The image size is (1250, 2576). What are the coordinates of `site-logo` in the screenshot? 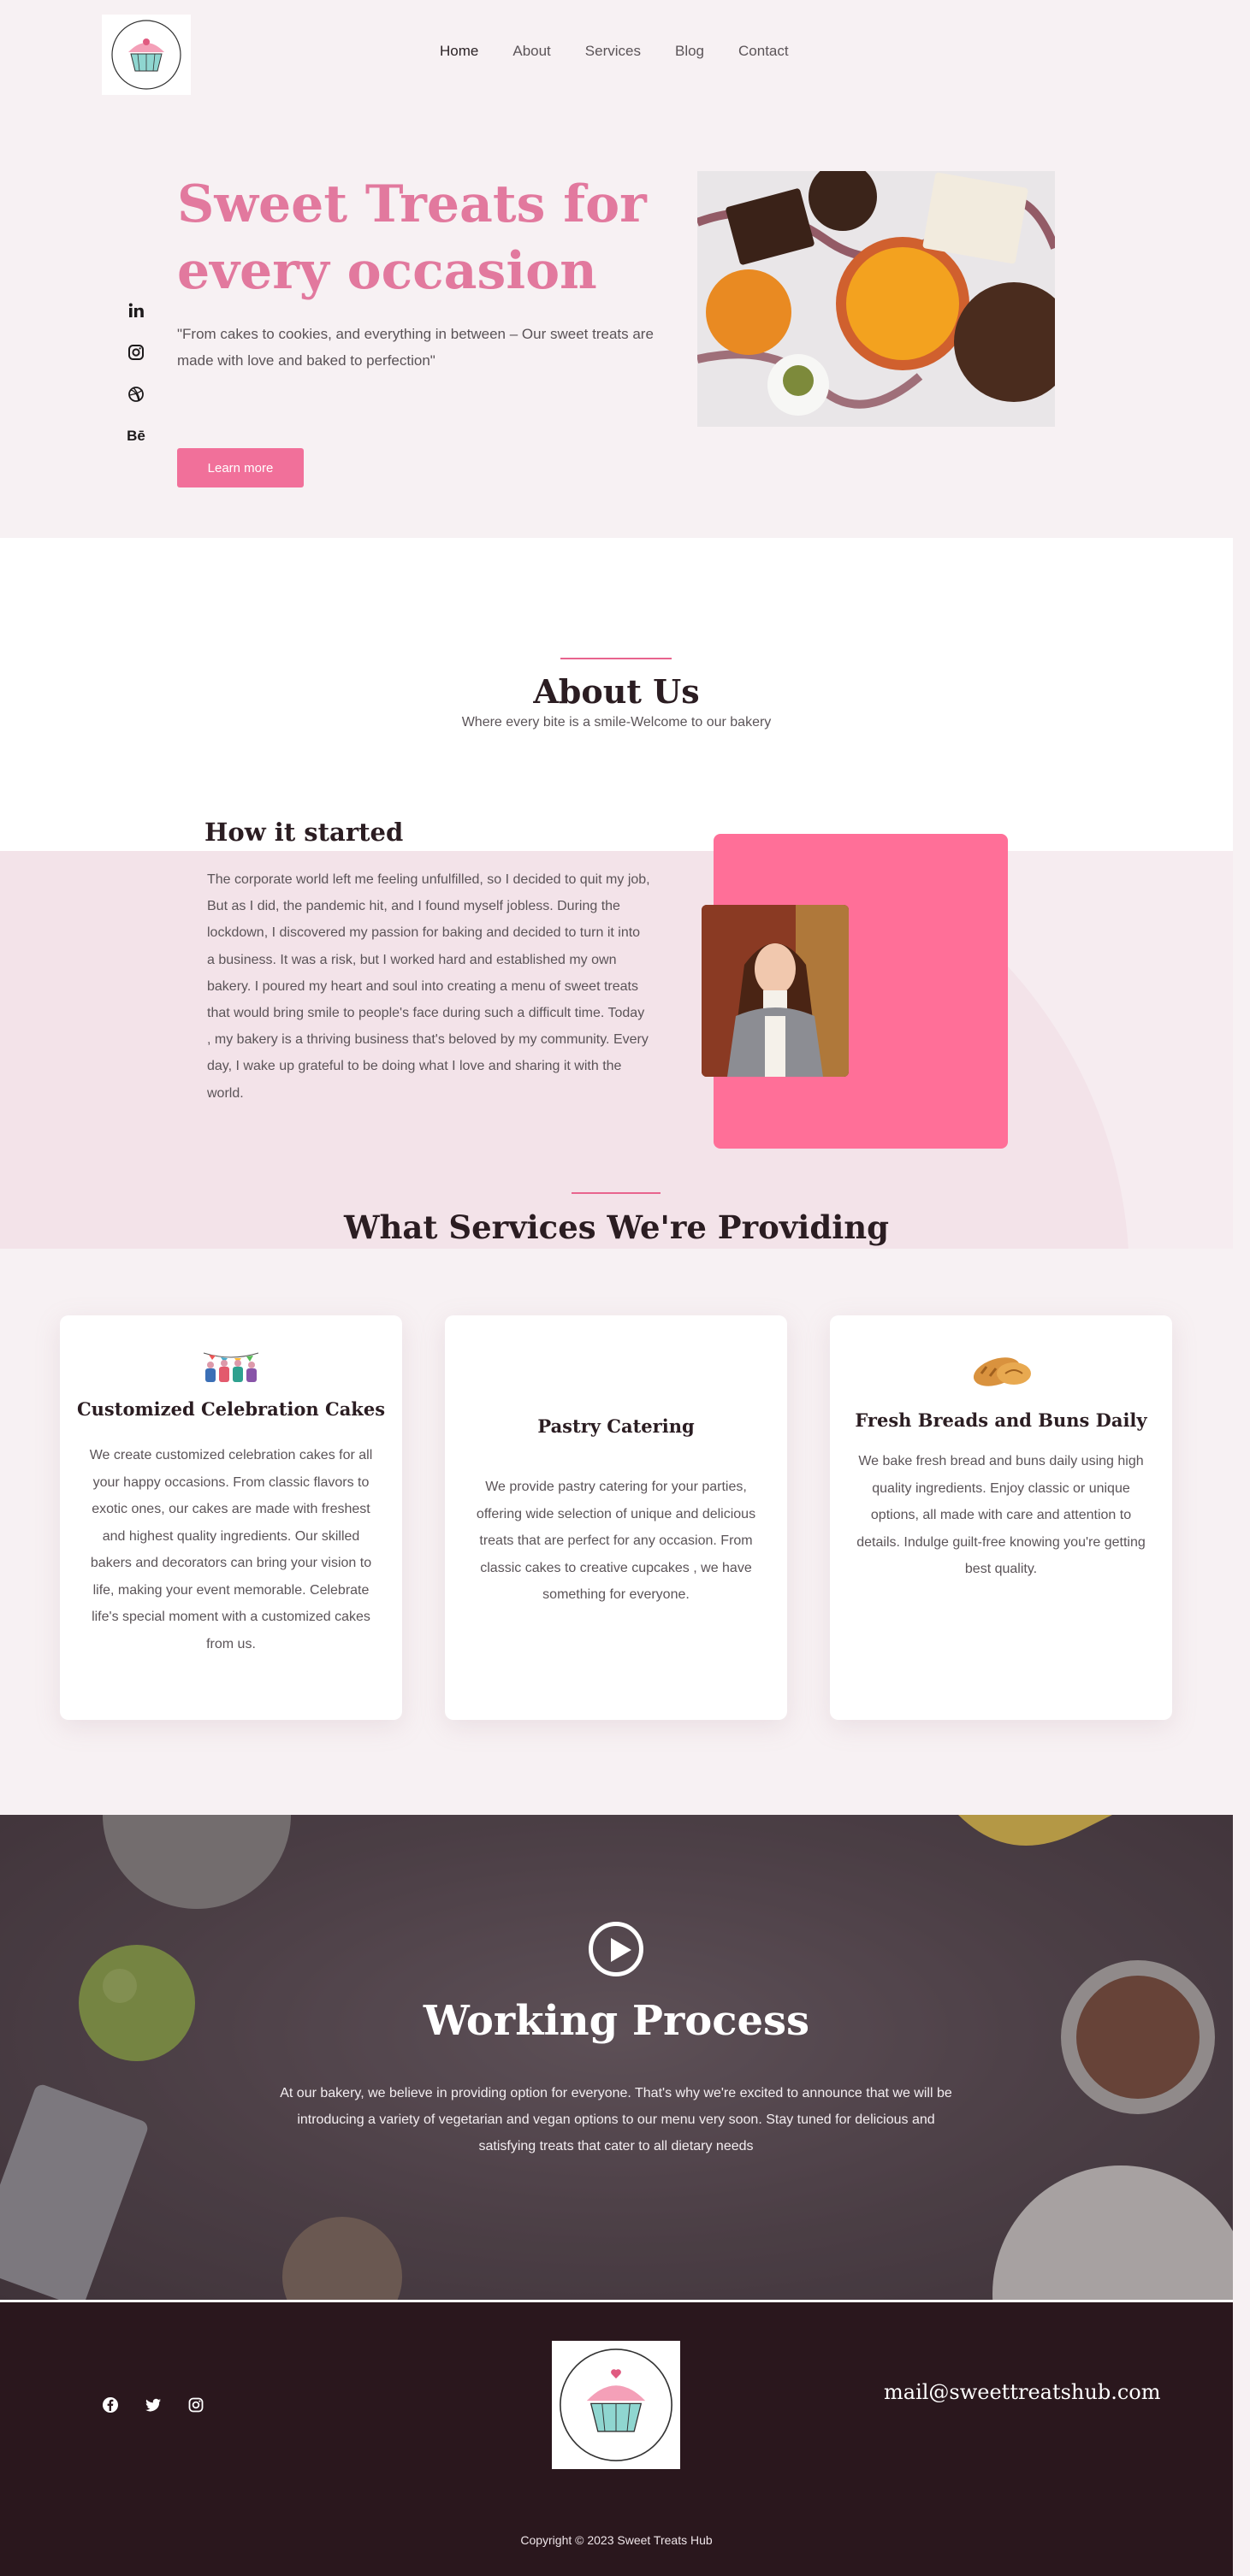 It's located at (147, 55).